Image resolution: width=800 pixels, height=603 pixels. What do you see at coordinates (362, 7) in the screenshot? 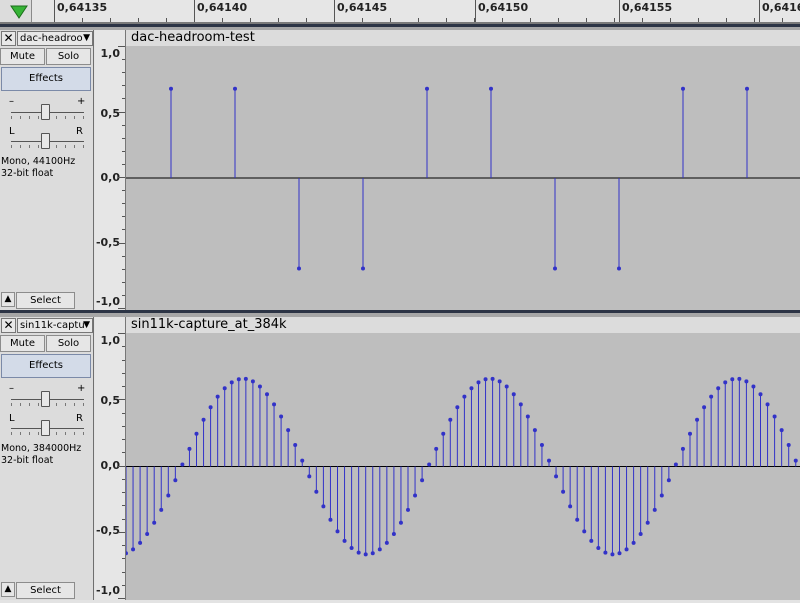
I see `ruler-tick-label: 0,64145` at bounding box center [362, 7].